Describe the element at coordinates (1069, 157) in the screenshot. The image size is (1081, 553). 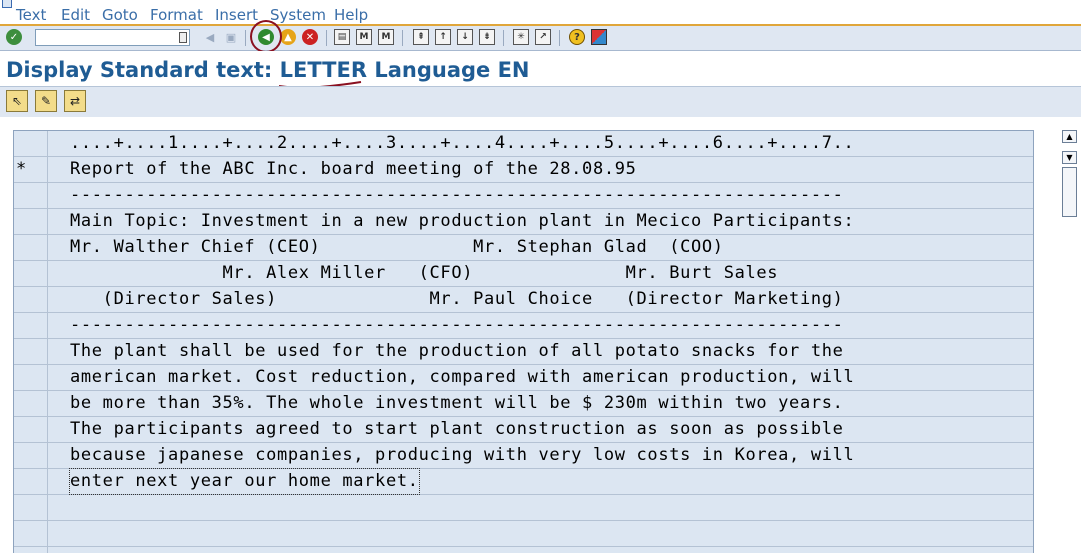
I see `scroll-down-icon: ▼` at that location.